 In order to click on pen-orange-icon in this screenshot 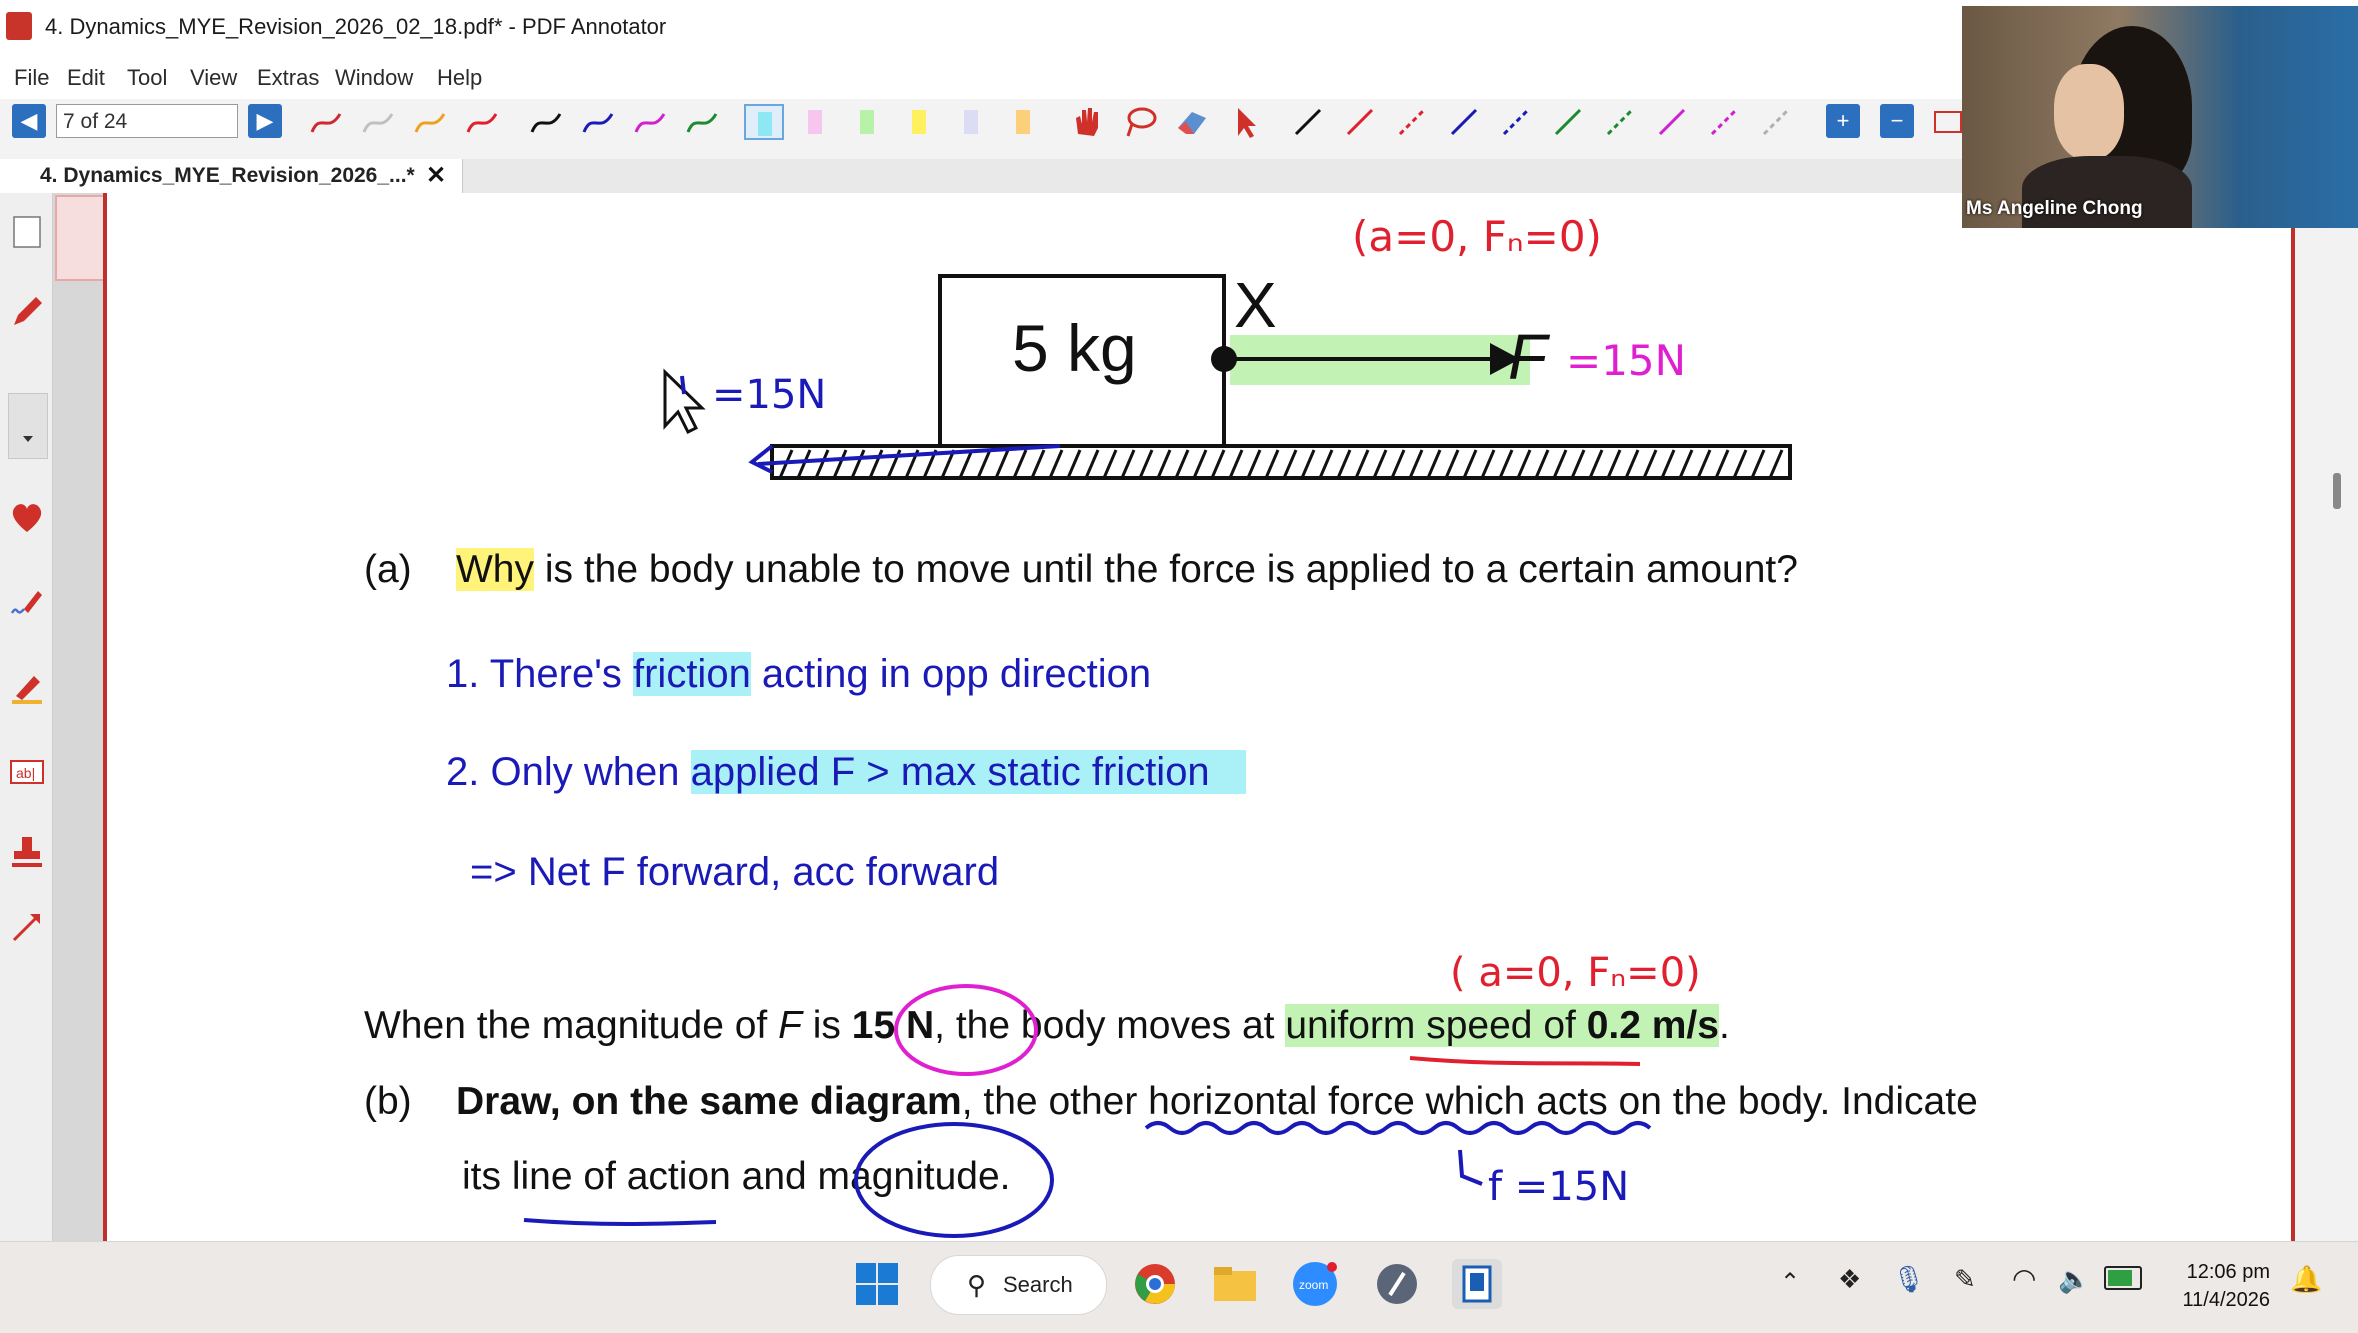, I will do `click(430, 122)`.